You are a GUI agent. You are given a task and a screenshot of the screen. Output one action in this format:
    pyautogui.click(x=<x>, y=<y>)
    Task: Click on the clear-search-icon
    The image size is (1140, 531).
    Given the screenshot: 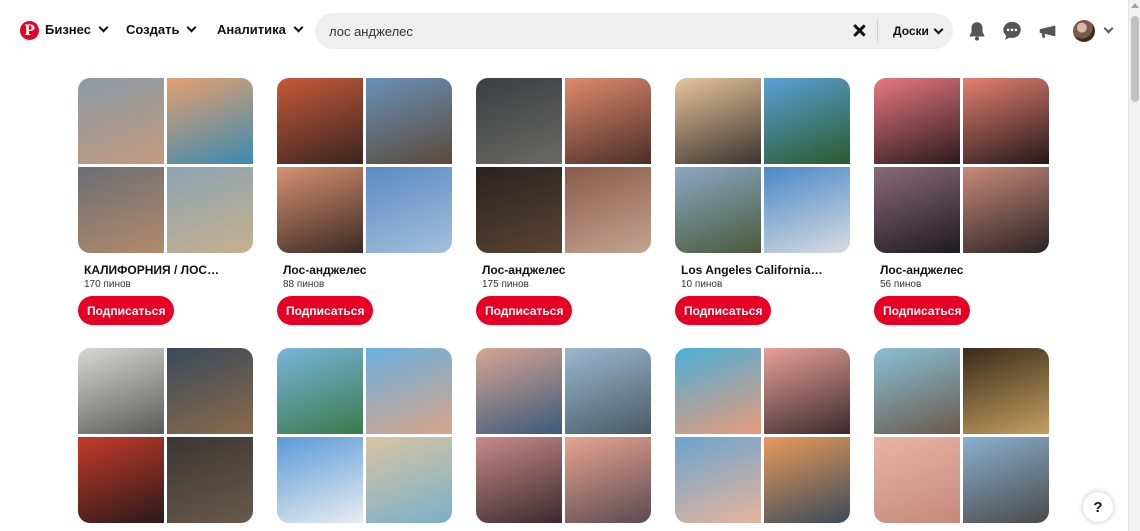 What is the action you would take?
    pyautogui.click(x=859, y=31)
    